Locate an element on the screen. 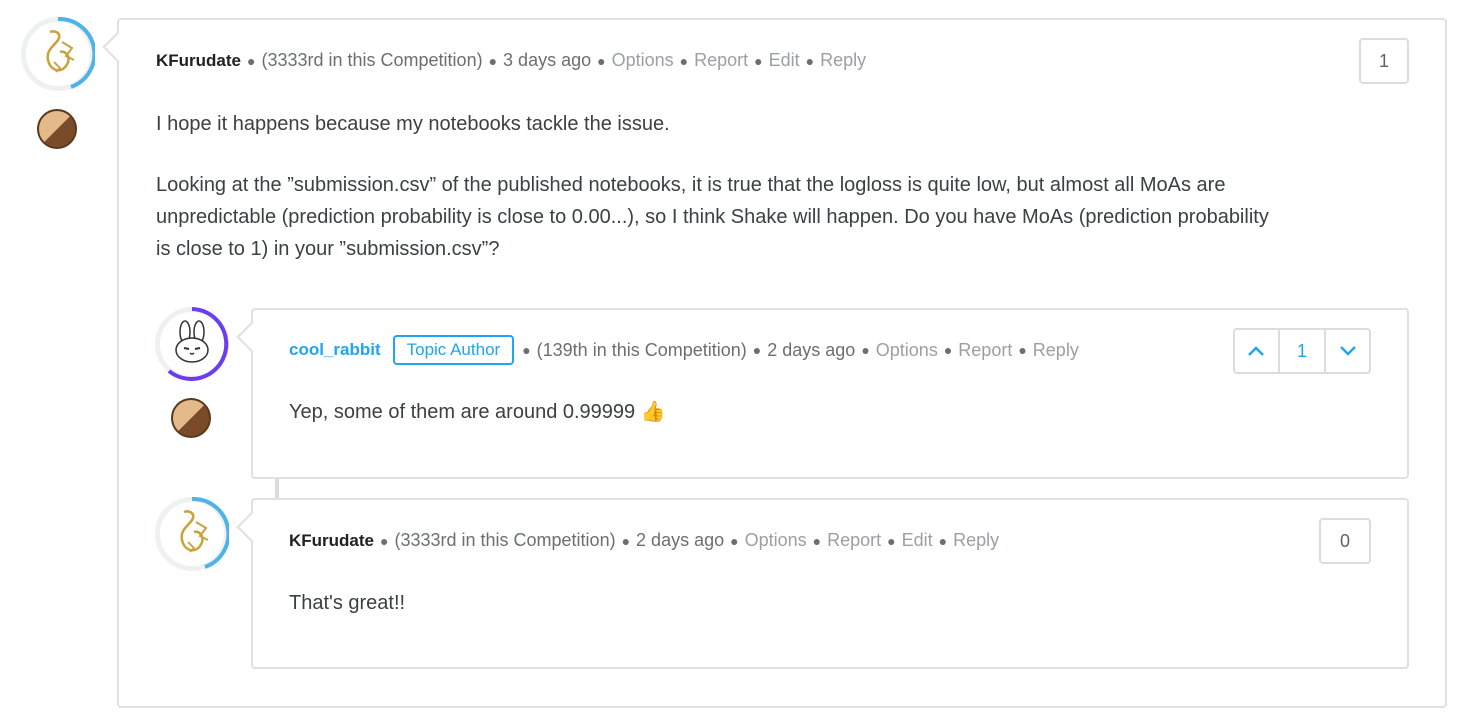  paragraph: is close to 1) in your ”submission.csv”? is located at coordinates (328, 249).